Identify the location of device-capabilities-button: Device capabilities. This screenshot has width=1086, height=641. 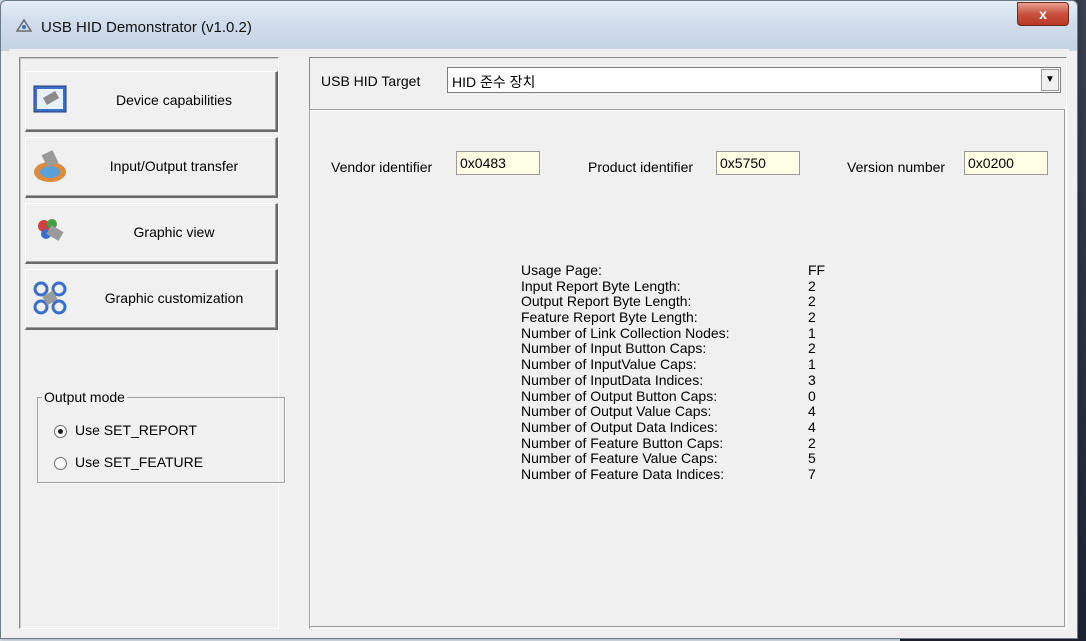
(151, 101).